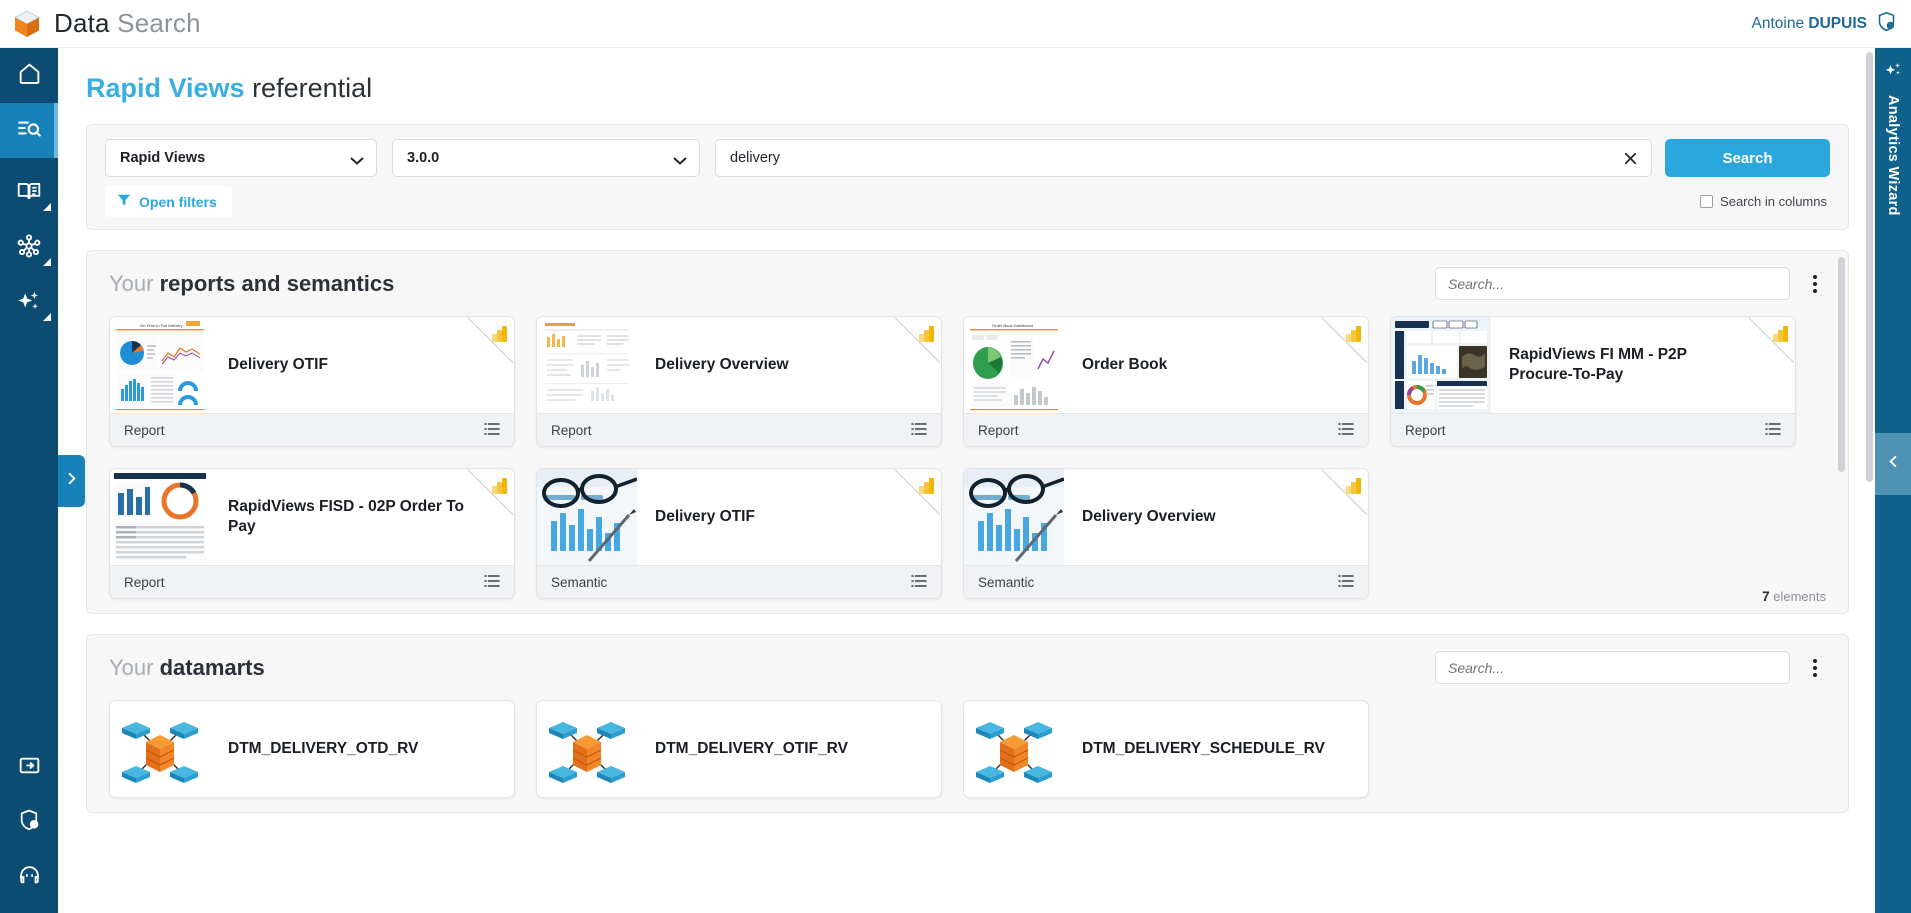 The width and height of the screenshot is (1911, 913). I want to click on card-title: DTM_DELIVERY_OTIF_RV, so click(751, 748).